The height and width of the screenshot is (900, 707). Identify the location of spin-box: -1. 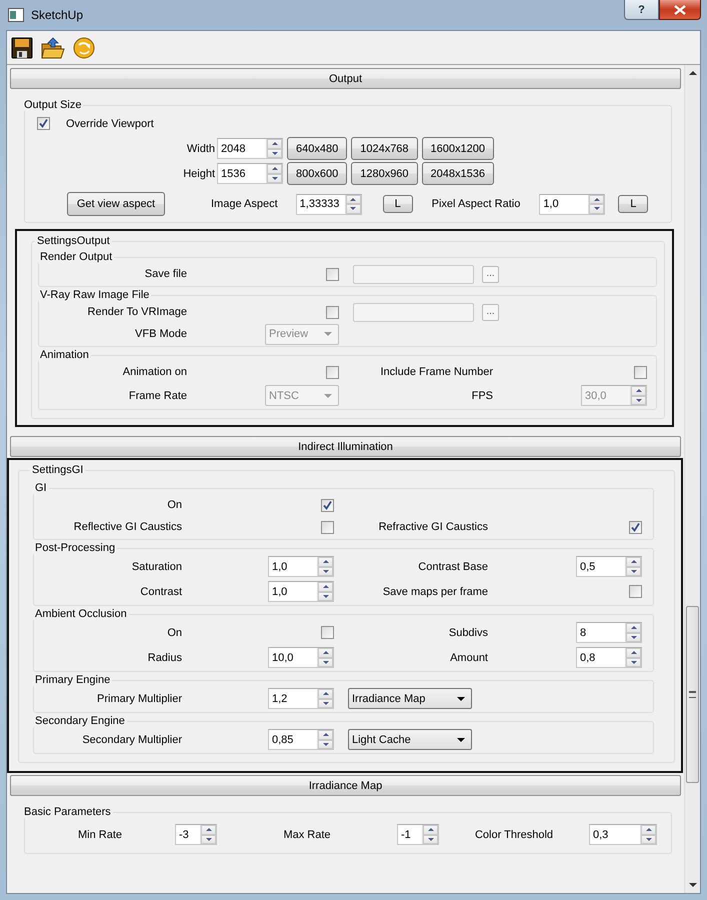
(418, 834).